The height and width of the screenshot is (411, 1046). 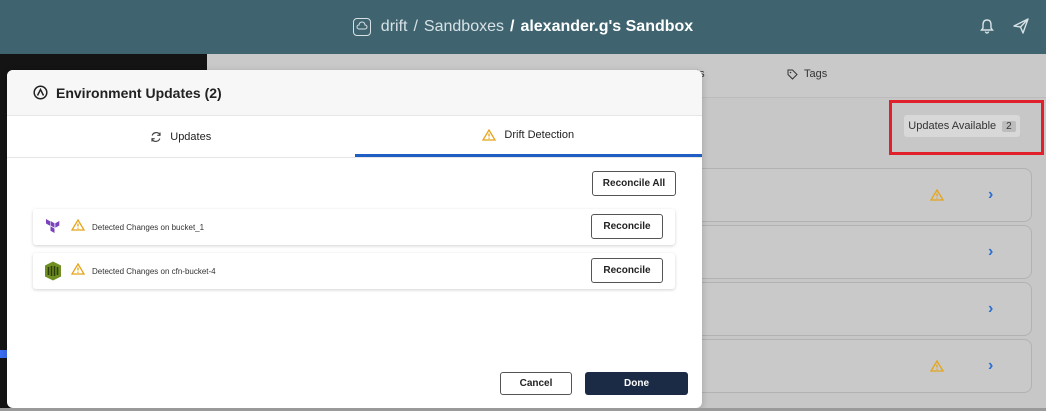 I want to click on app-logo-icon, so click(x=361, y=27).